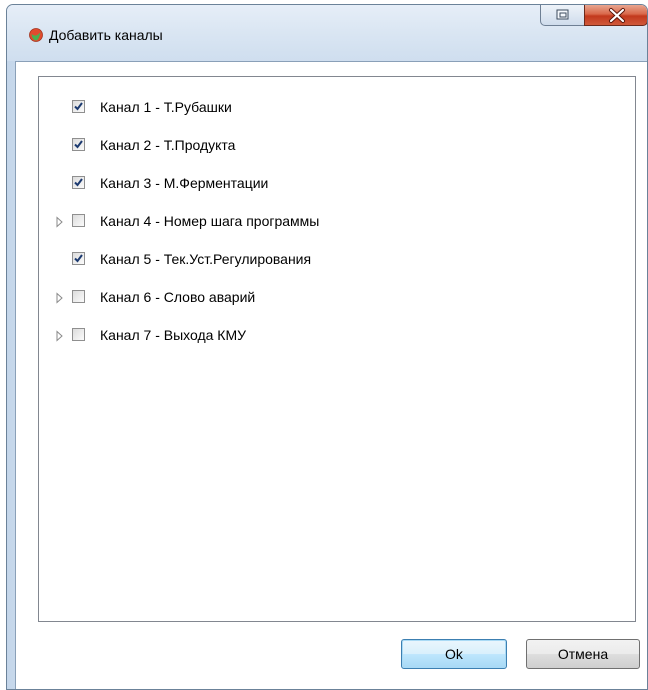 The height and width of the screenshot is (690, 648). I want to click on restore-button, so click(562, 15).